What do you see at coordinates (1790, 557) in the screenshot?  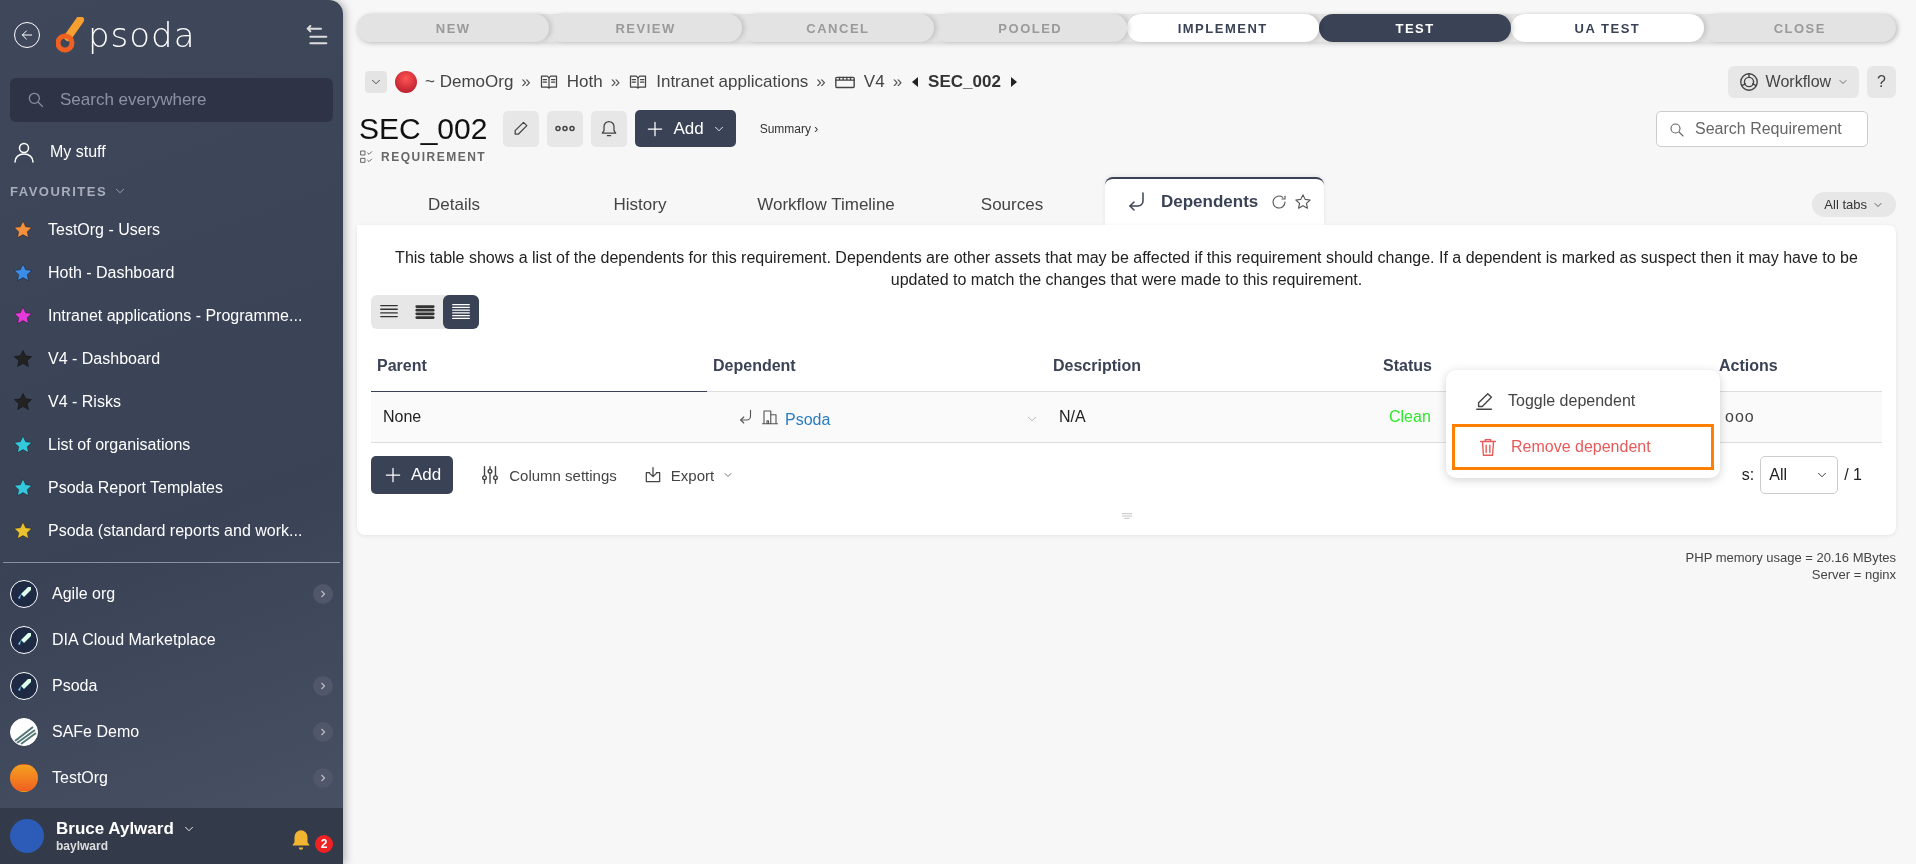 I see `memory-usage-text: PHP memory usage = 20.16 MBytes` at bounding box center [1790, 557].